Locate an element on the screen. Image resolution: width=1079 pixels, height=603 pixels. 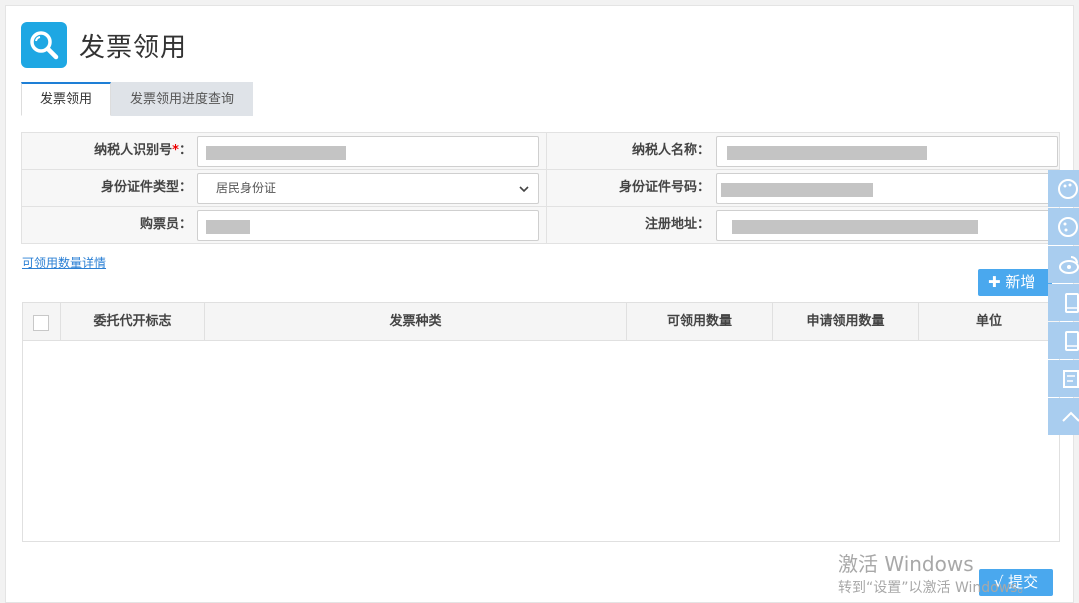
tab-invoice-claim: 发票领用 is located at coordinates (66, 99).